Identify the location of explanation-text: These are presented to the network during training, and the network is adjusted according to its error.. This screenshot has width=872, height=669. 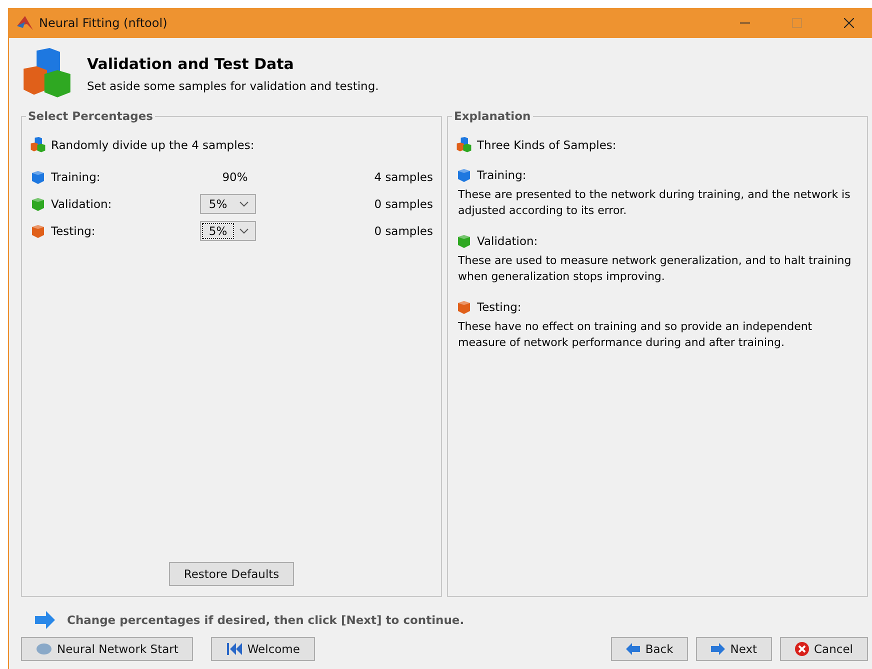
(655, 203).